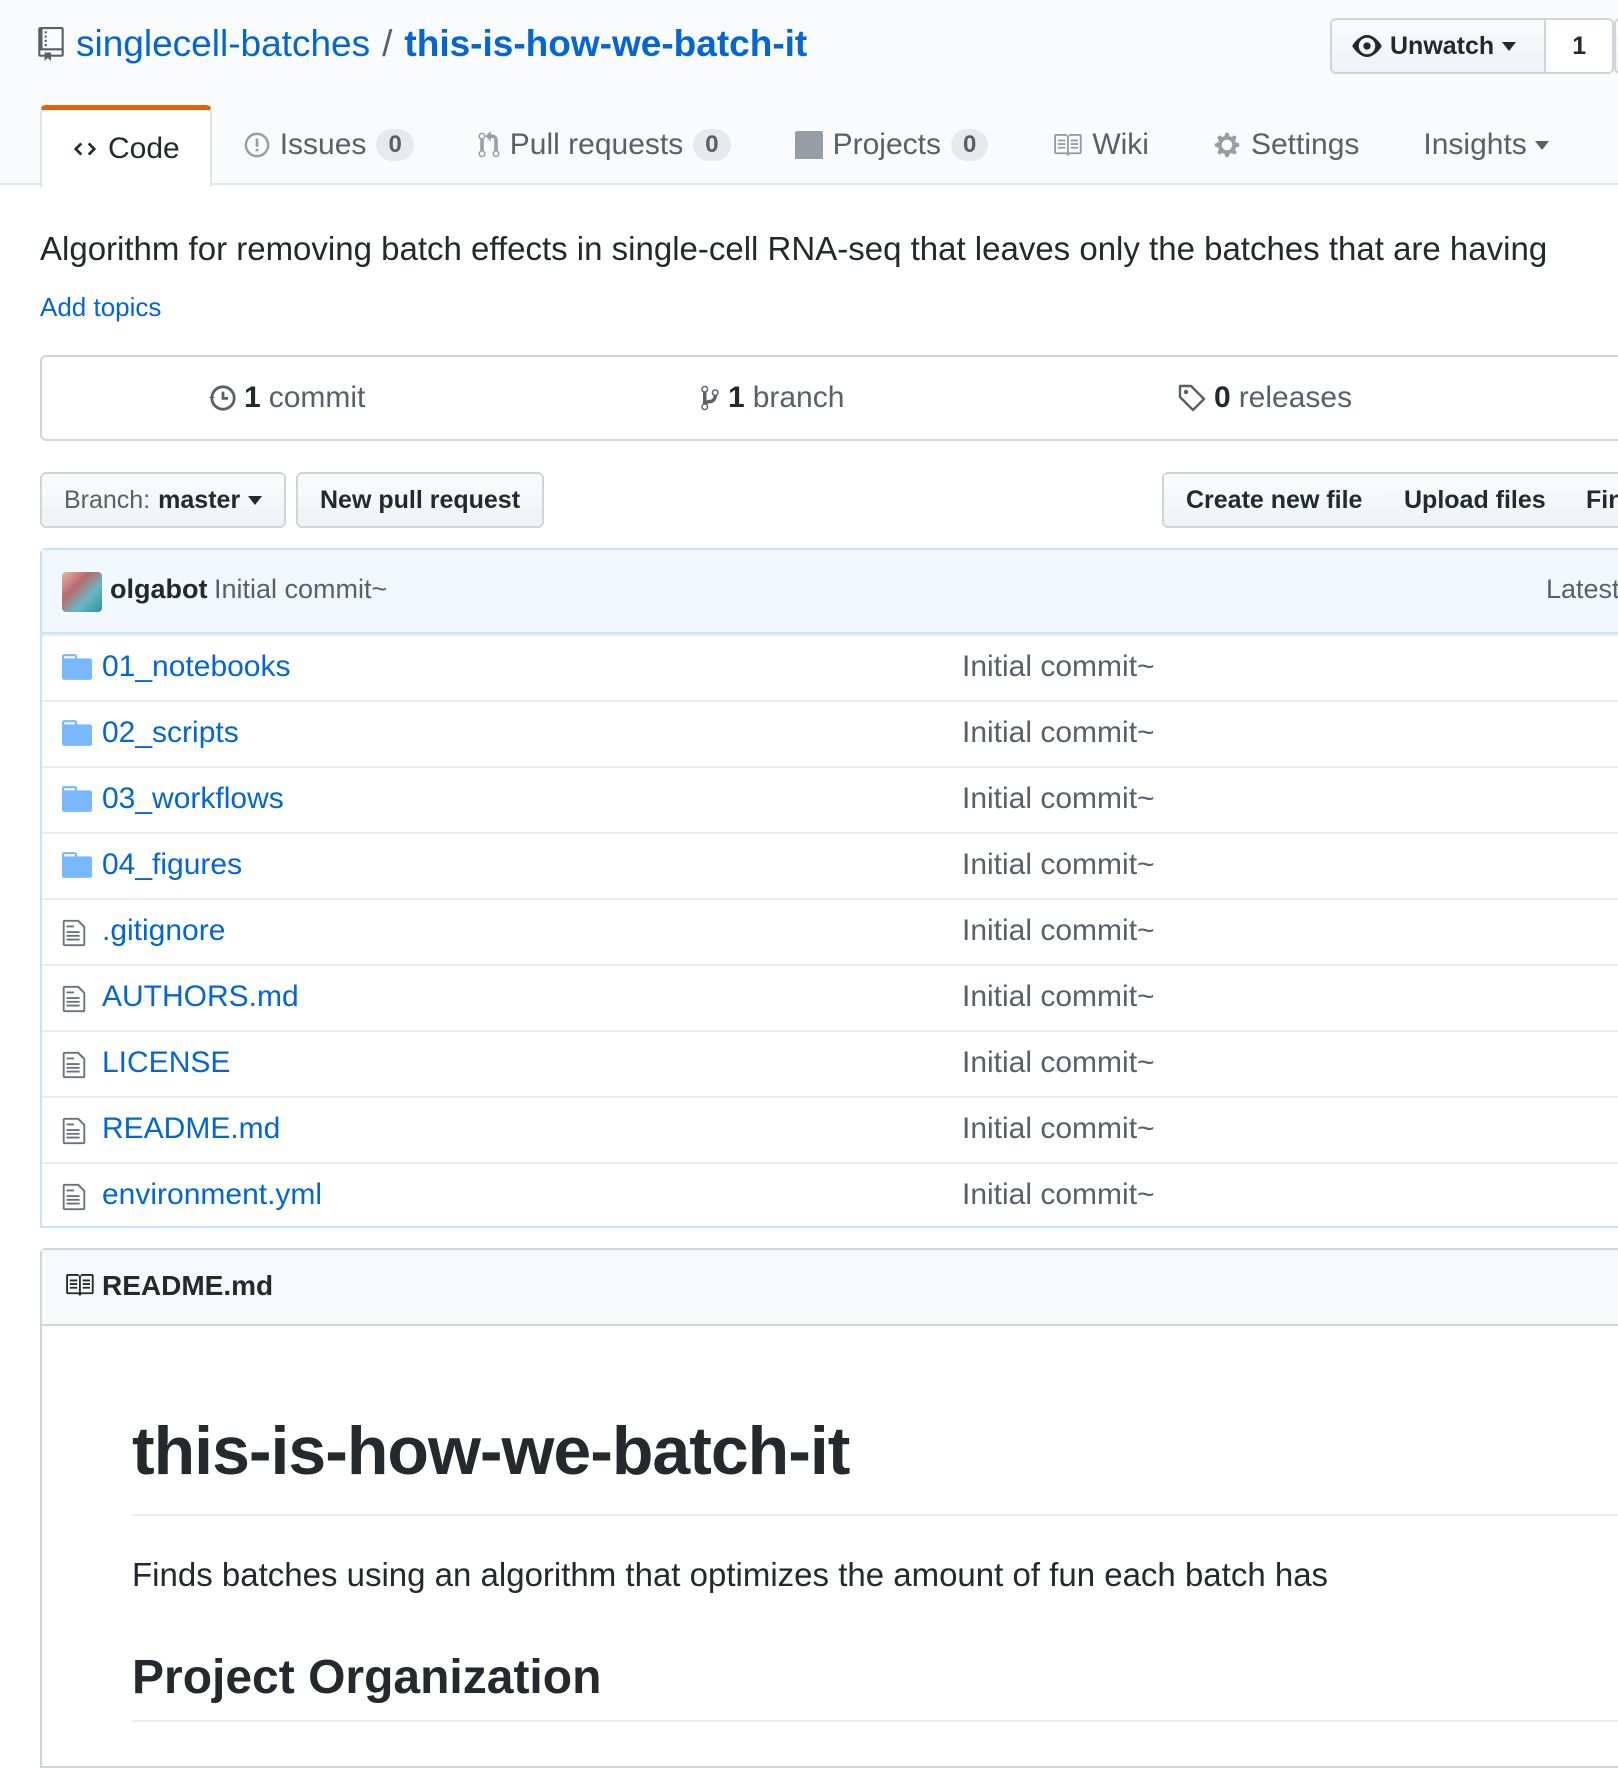 The height and width of the screenshot is (1768, 1618). Describe the element at coordinates (1192, 398) in the screenshot. I see `tag-icon` at that location.